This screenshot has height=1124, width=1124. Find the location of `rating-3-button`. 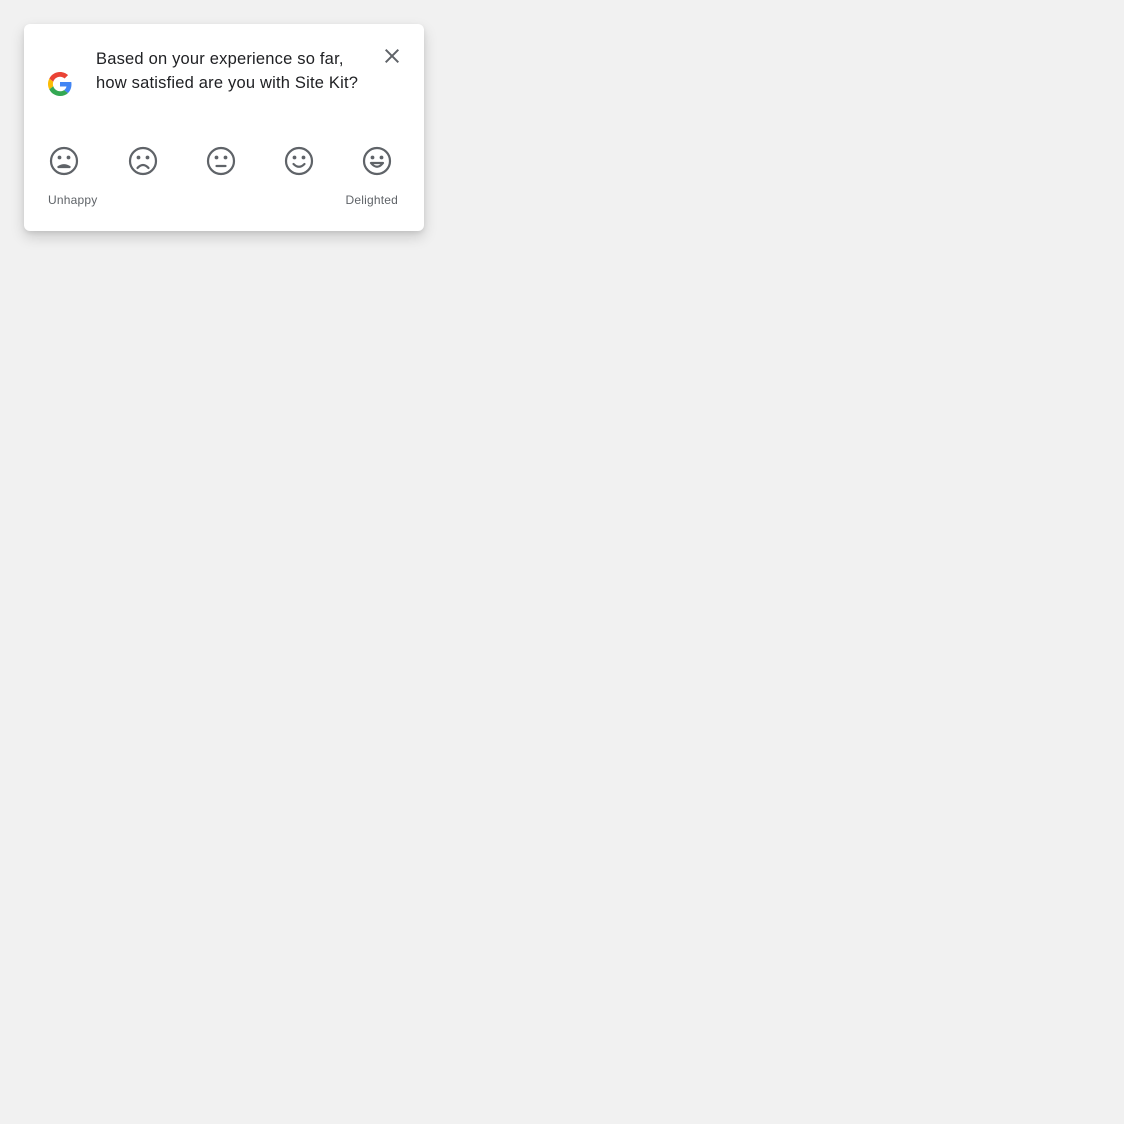

rating-3-button is located at coordinates (221, 161).